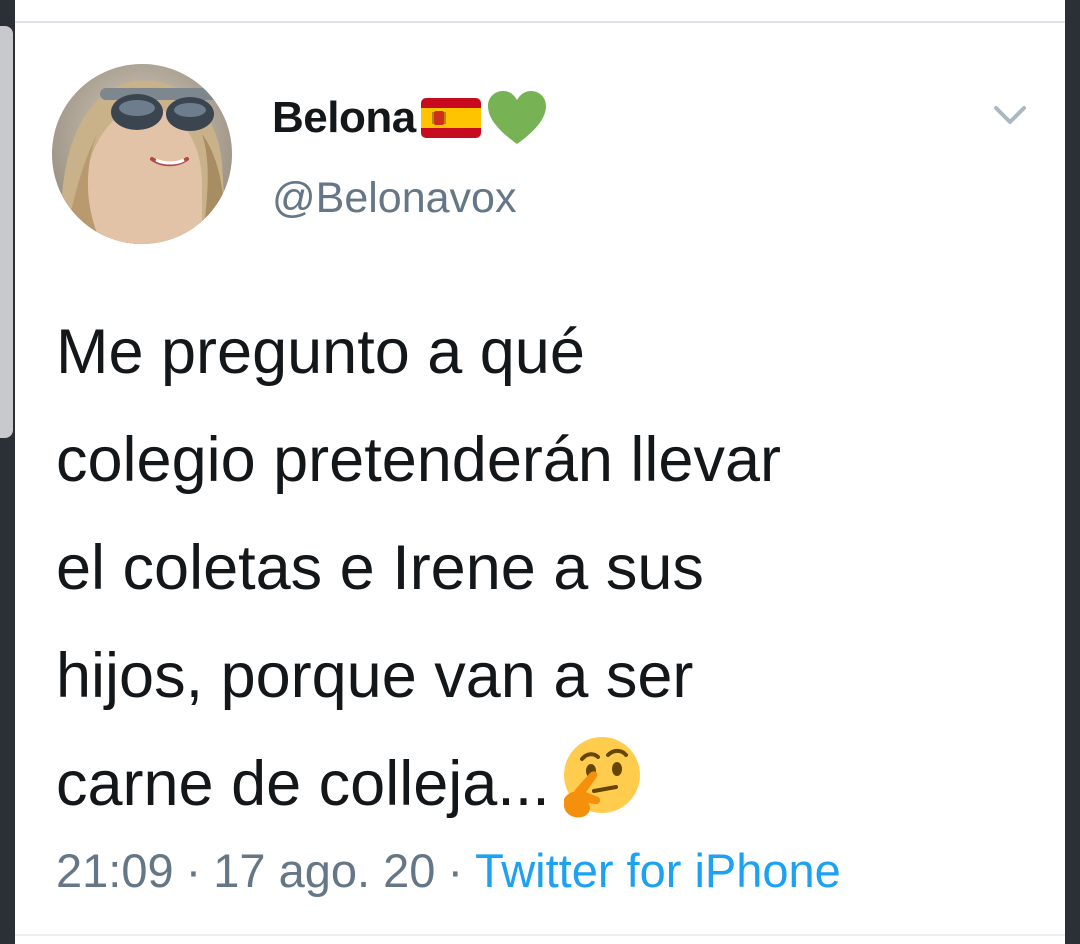  I want to click on thinking-face-icon, so click(601, 777).